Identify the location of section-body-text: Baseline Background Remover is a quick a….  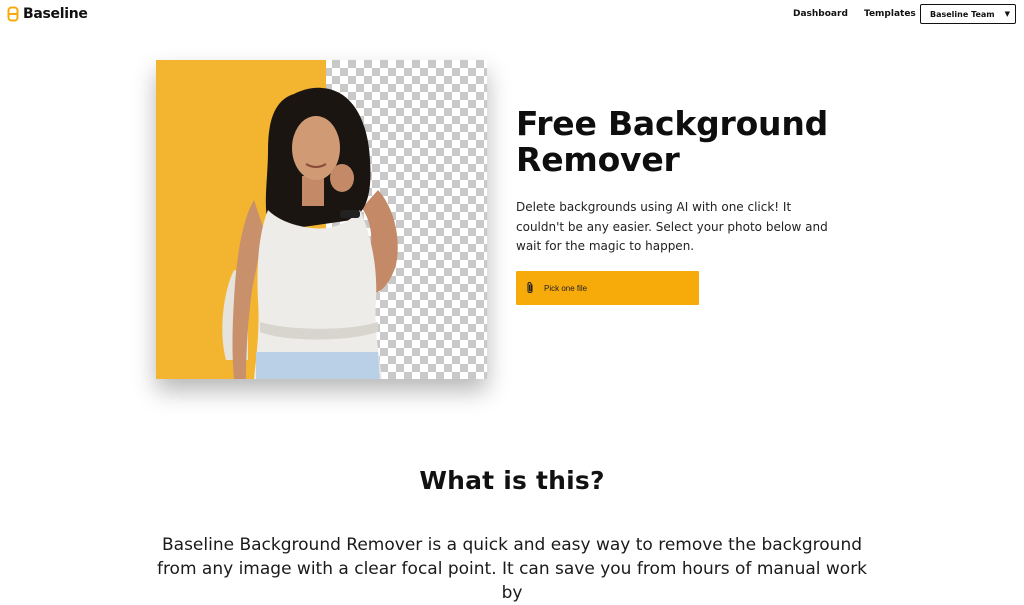
(512, 569).